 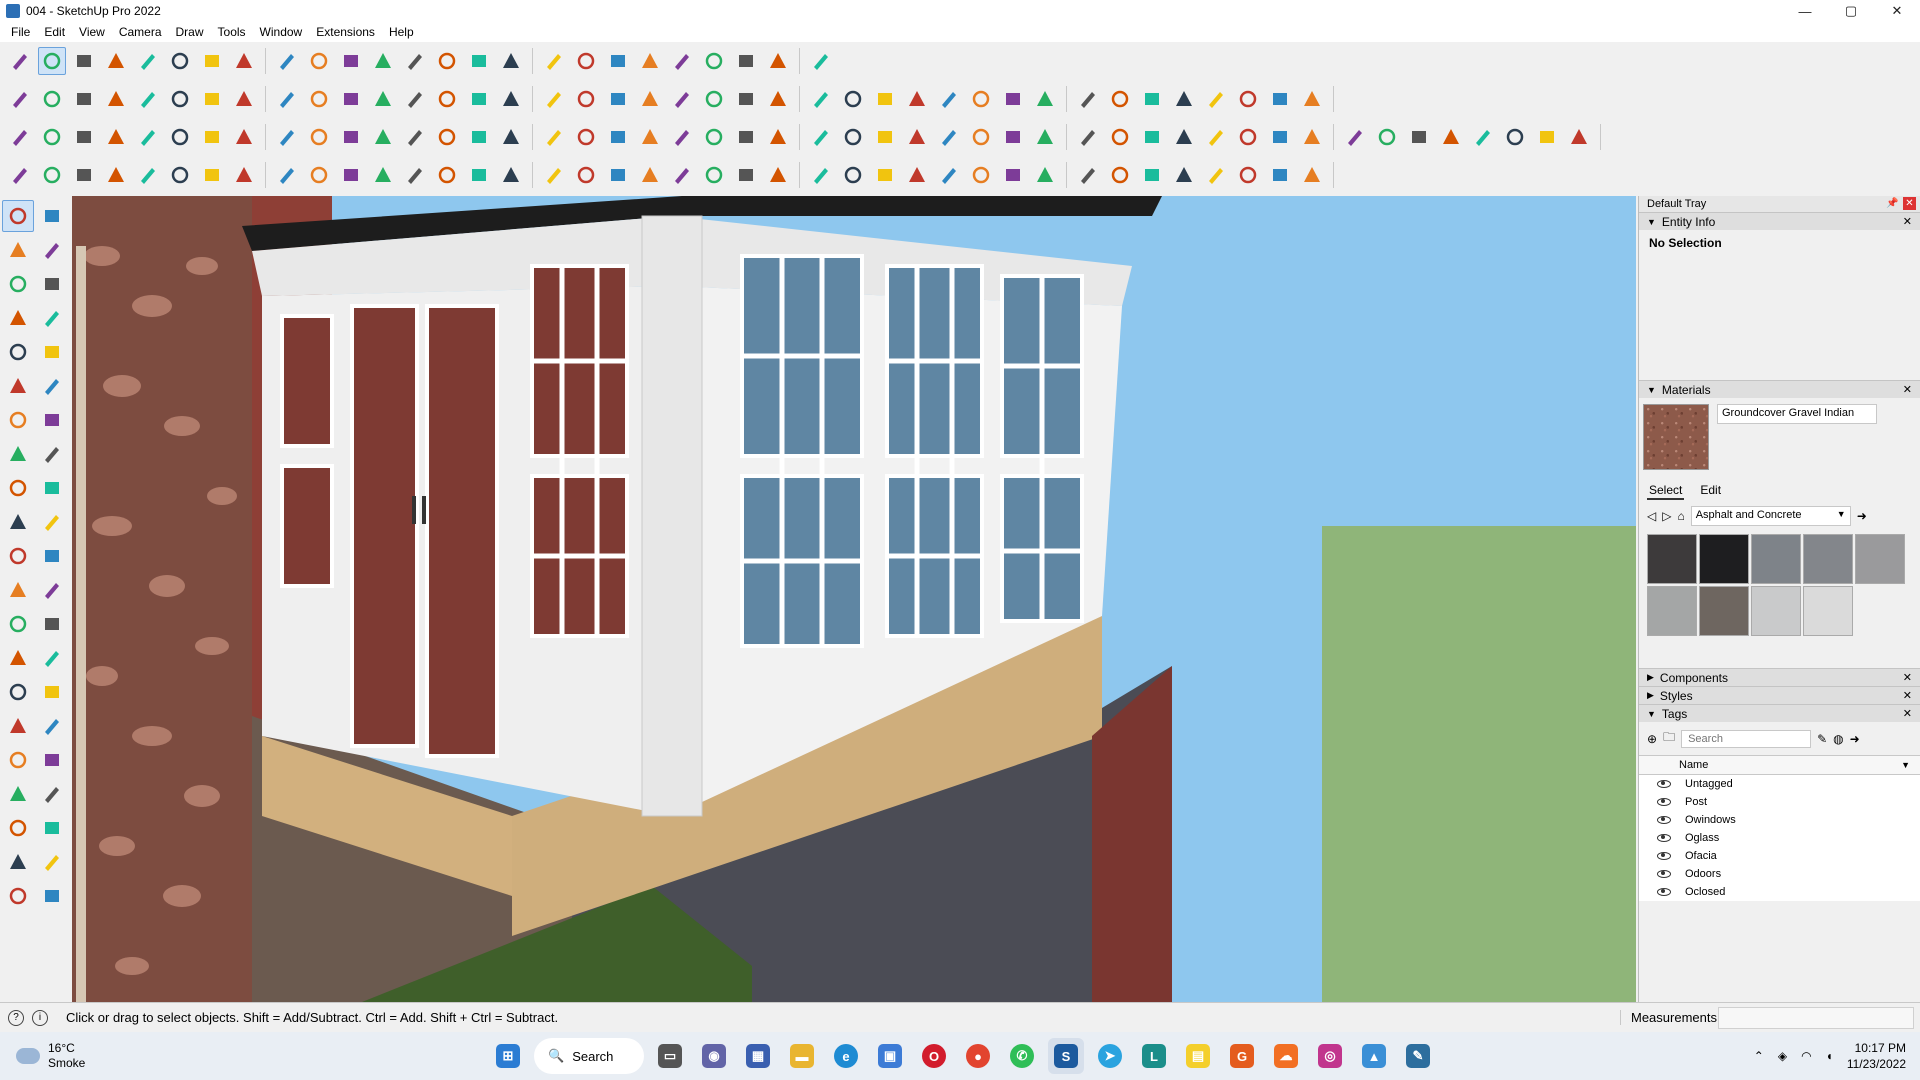 I want to click on zoom-icon-button, so click(x=18, y=726).